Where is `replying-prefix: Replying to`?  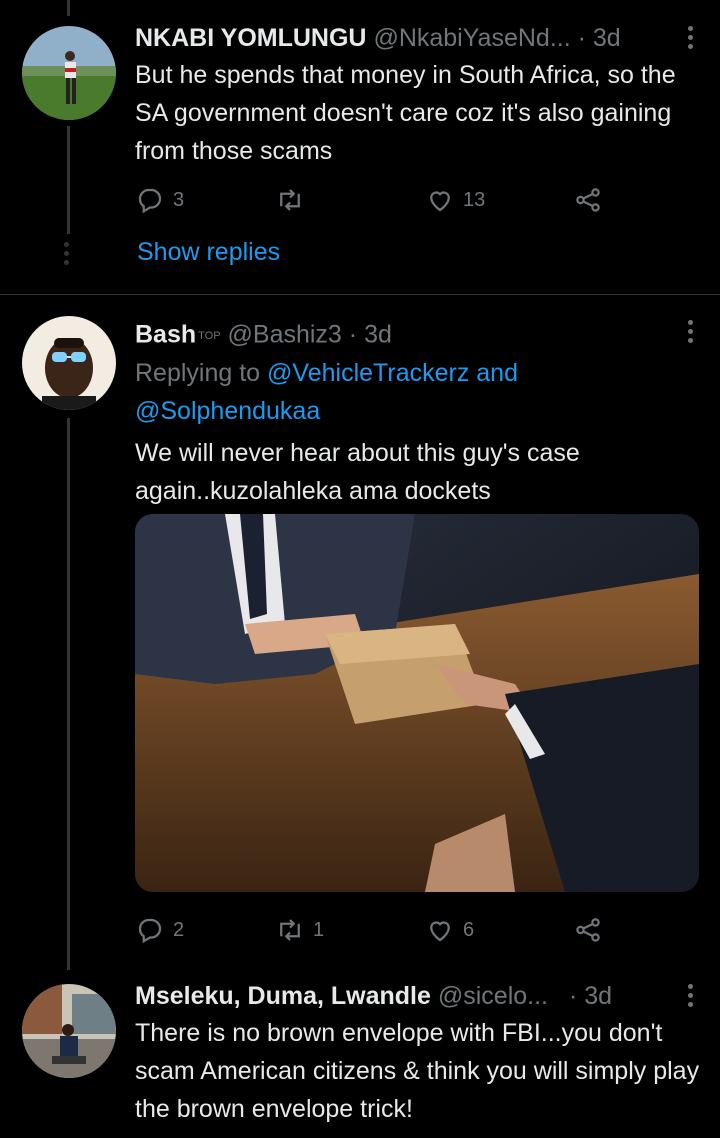 replying-prefix: Replying to is located at coordinates (198, 373).